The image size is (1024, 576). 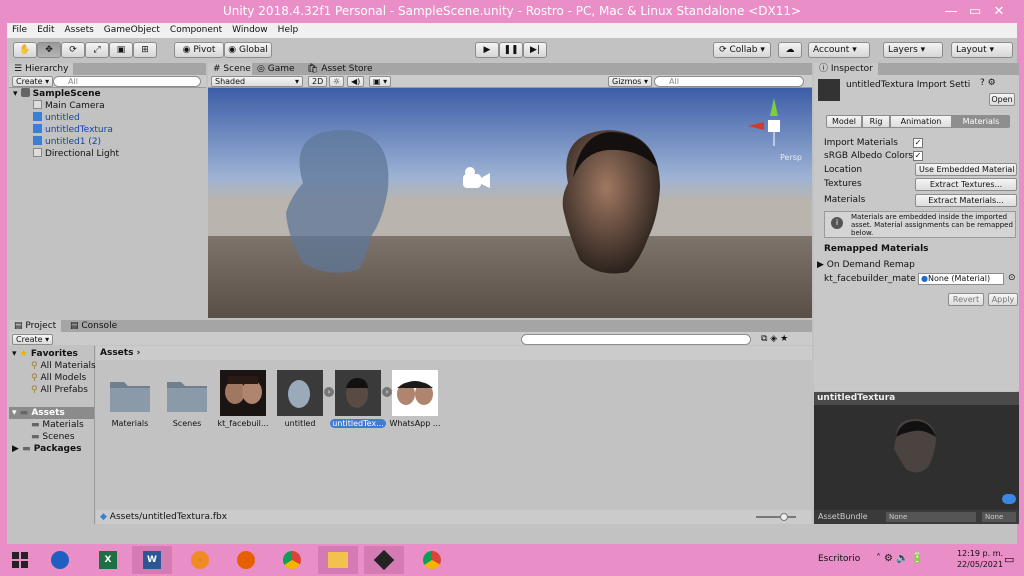 I want to click on word-icon: W, so click(x=152, y=560).